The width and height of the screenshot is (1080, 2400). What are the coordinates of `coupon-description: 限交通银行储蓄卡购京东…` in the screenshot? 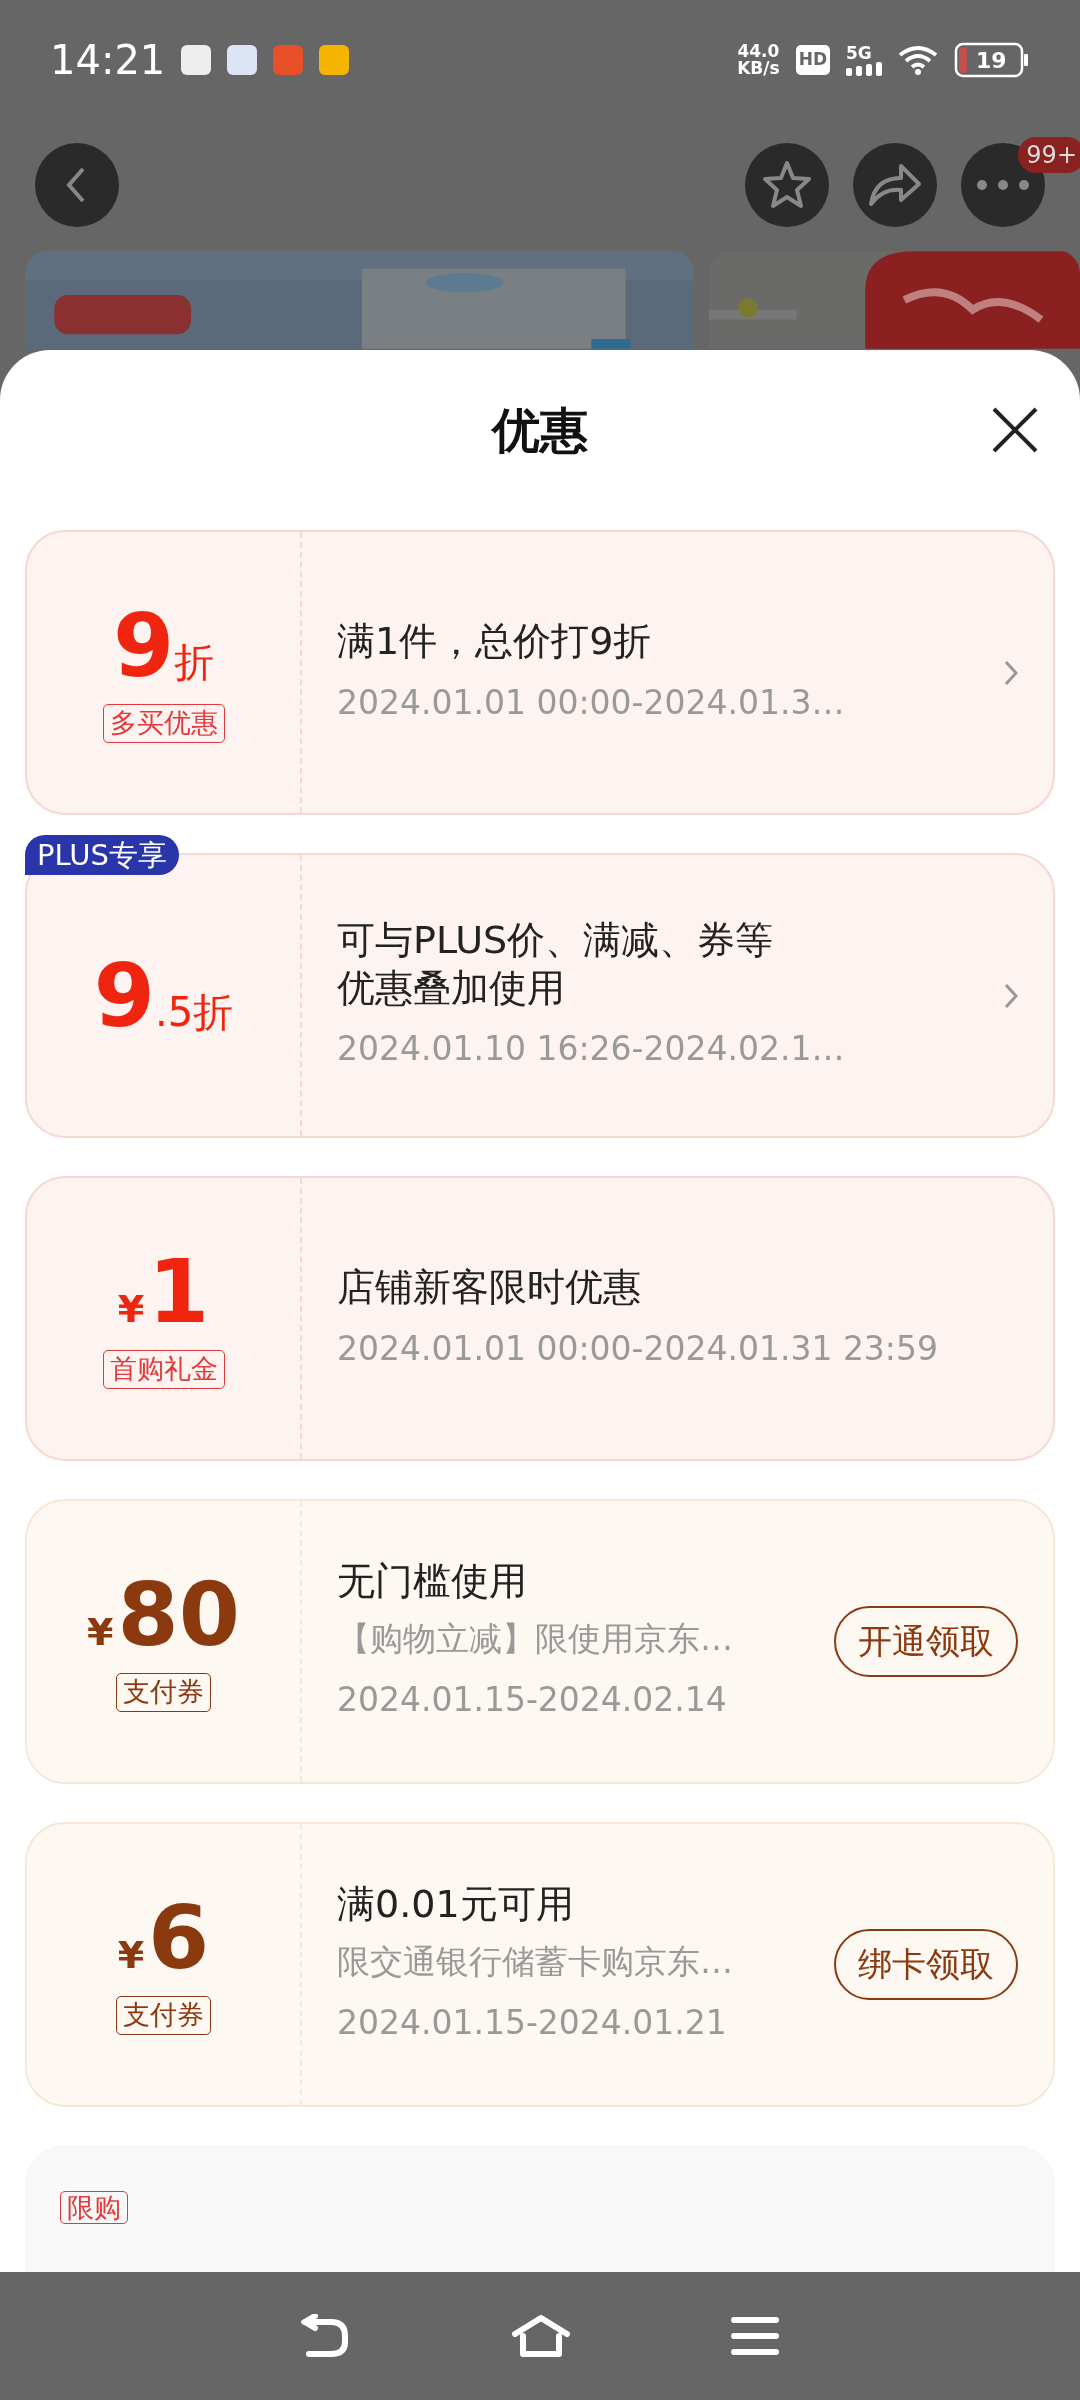 It's located at (535, 1961).